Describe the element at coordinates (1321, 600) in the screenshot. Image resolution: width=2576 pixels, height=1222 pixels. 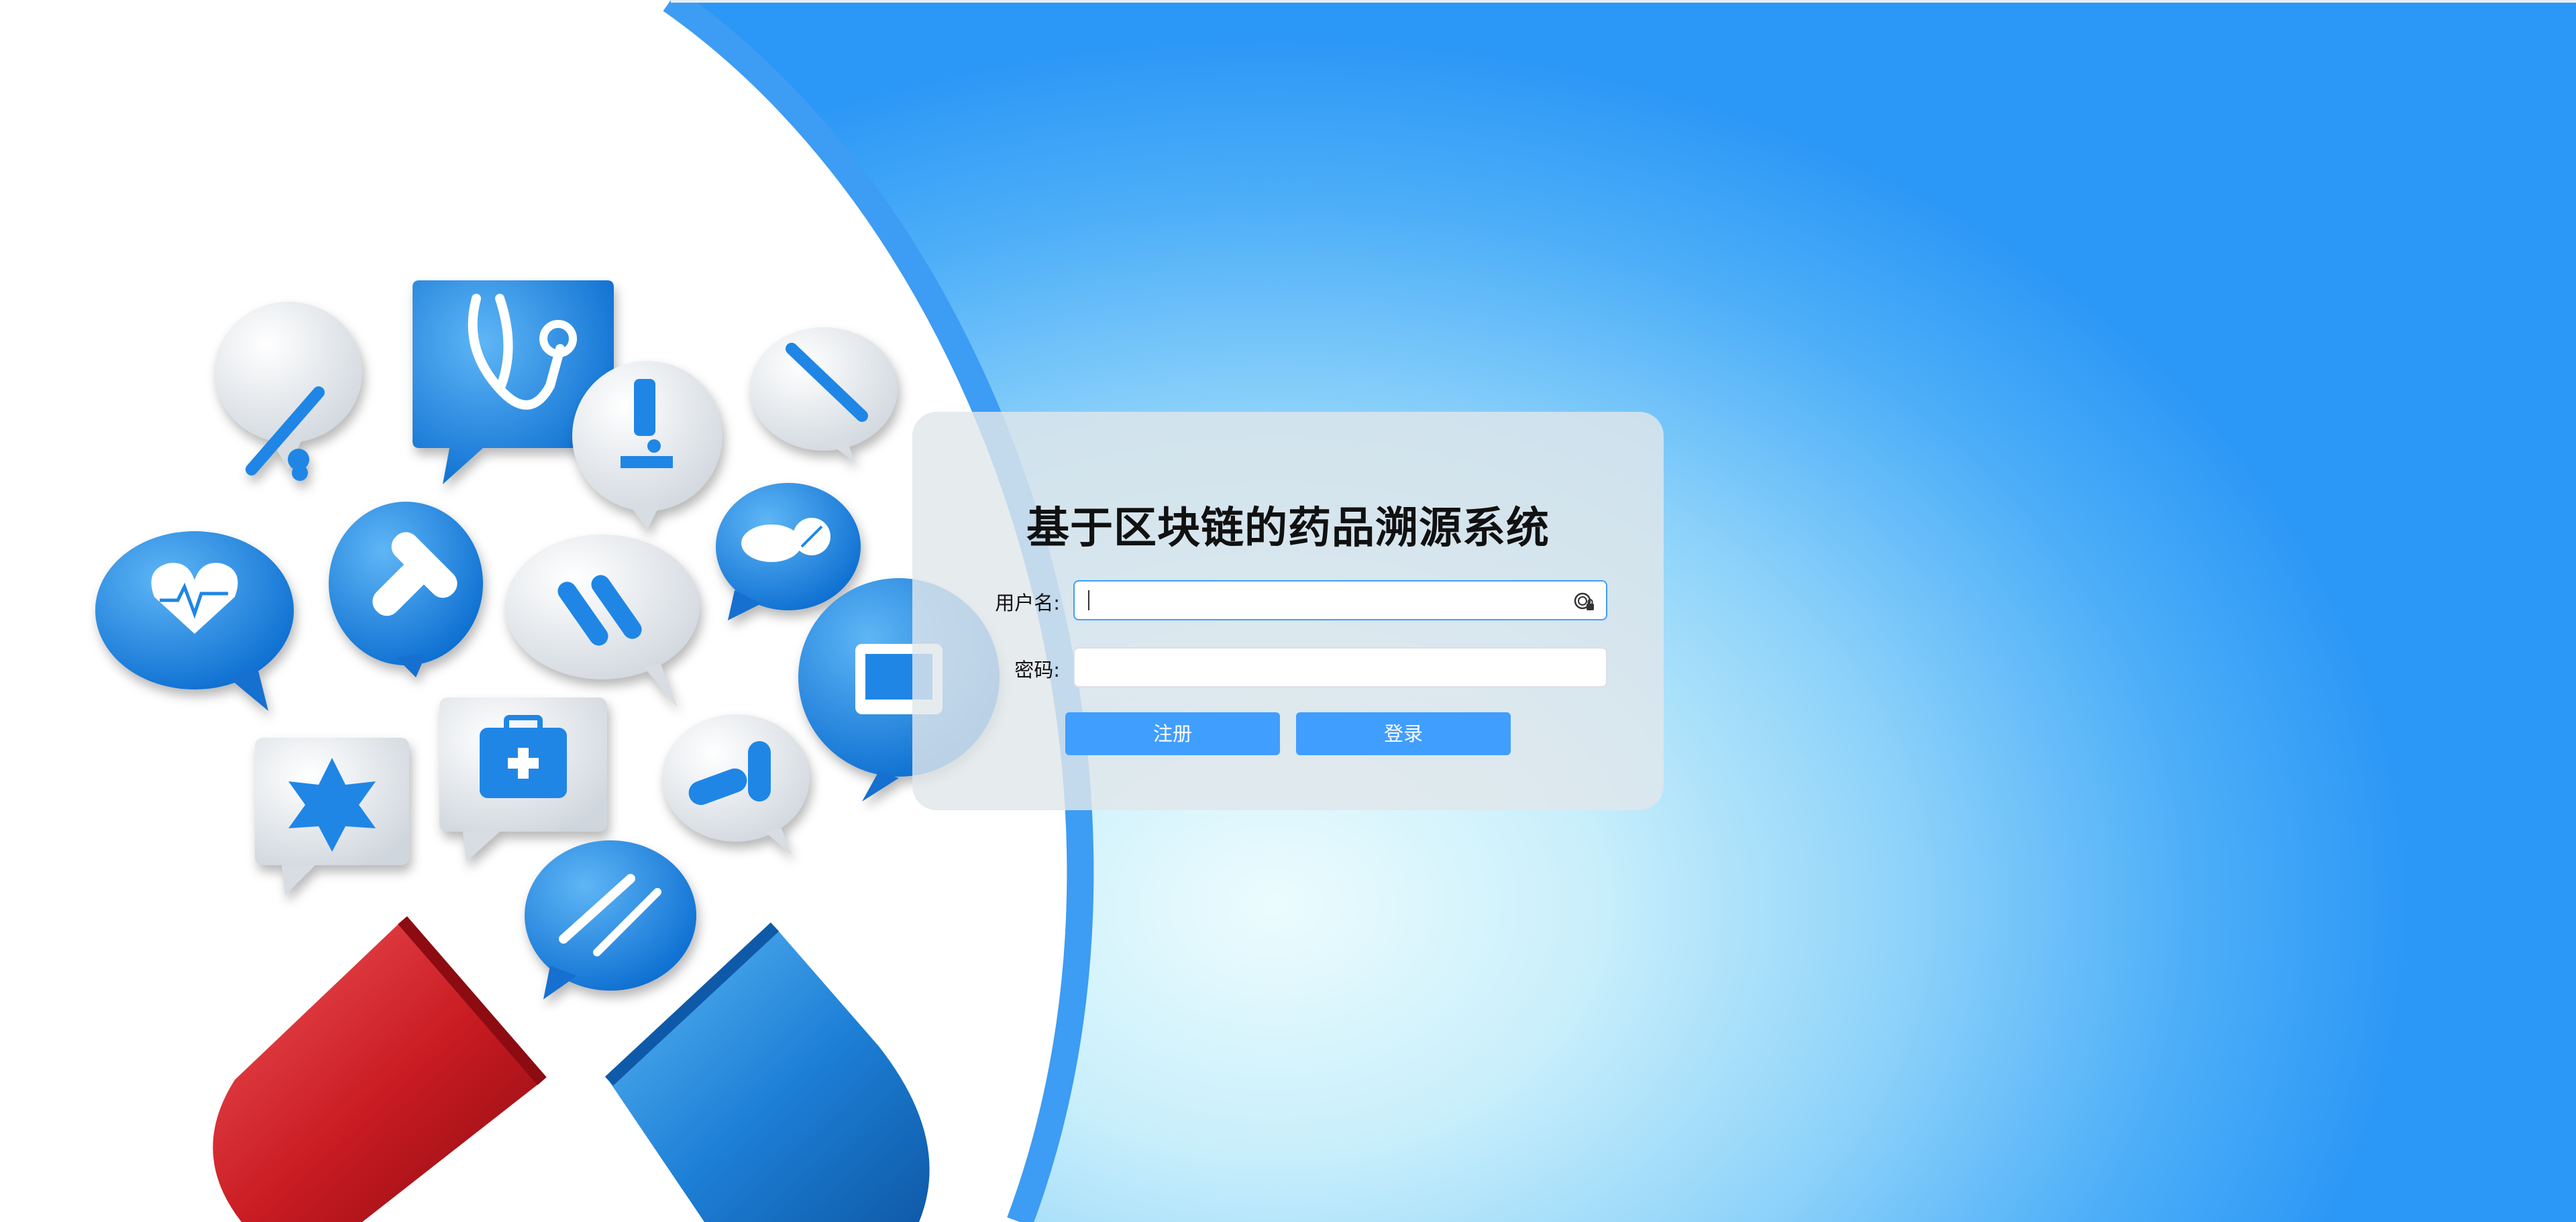
I see `username-input` at that location.